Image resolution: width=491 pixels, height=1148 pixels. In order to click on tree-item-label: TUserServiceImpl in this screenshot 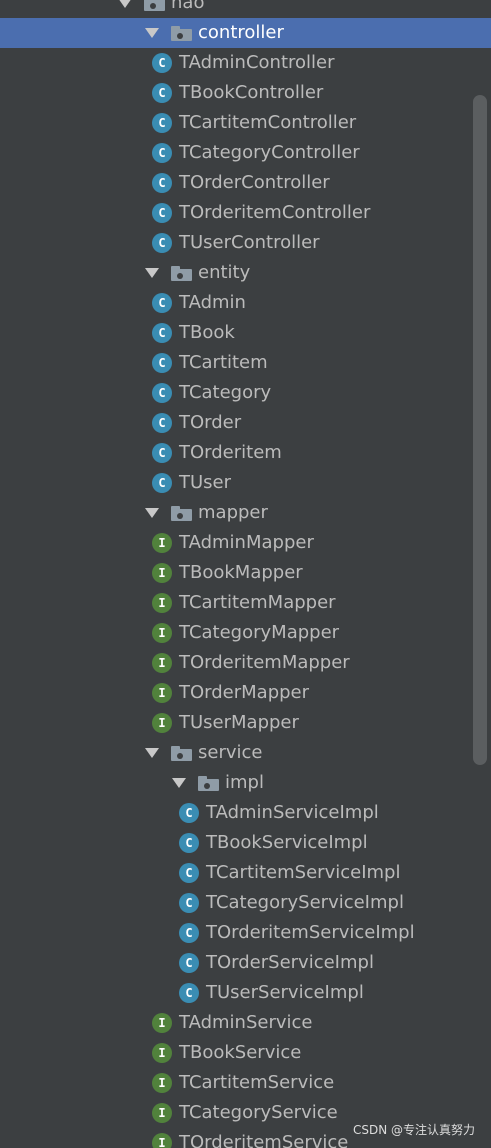, I will do `click(285, 992)`.